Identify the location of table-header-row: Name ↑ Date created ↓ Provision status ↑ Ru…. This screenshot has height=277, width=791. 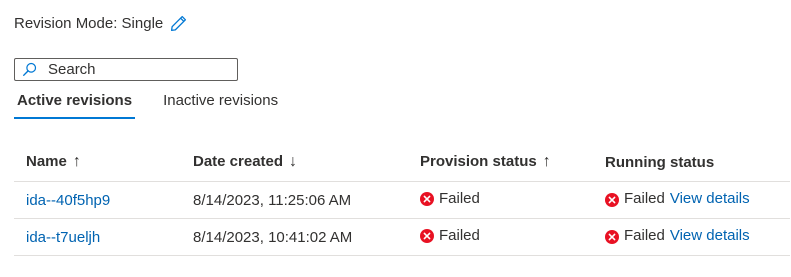
(402, 162).